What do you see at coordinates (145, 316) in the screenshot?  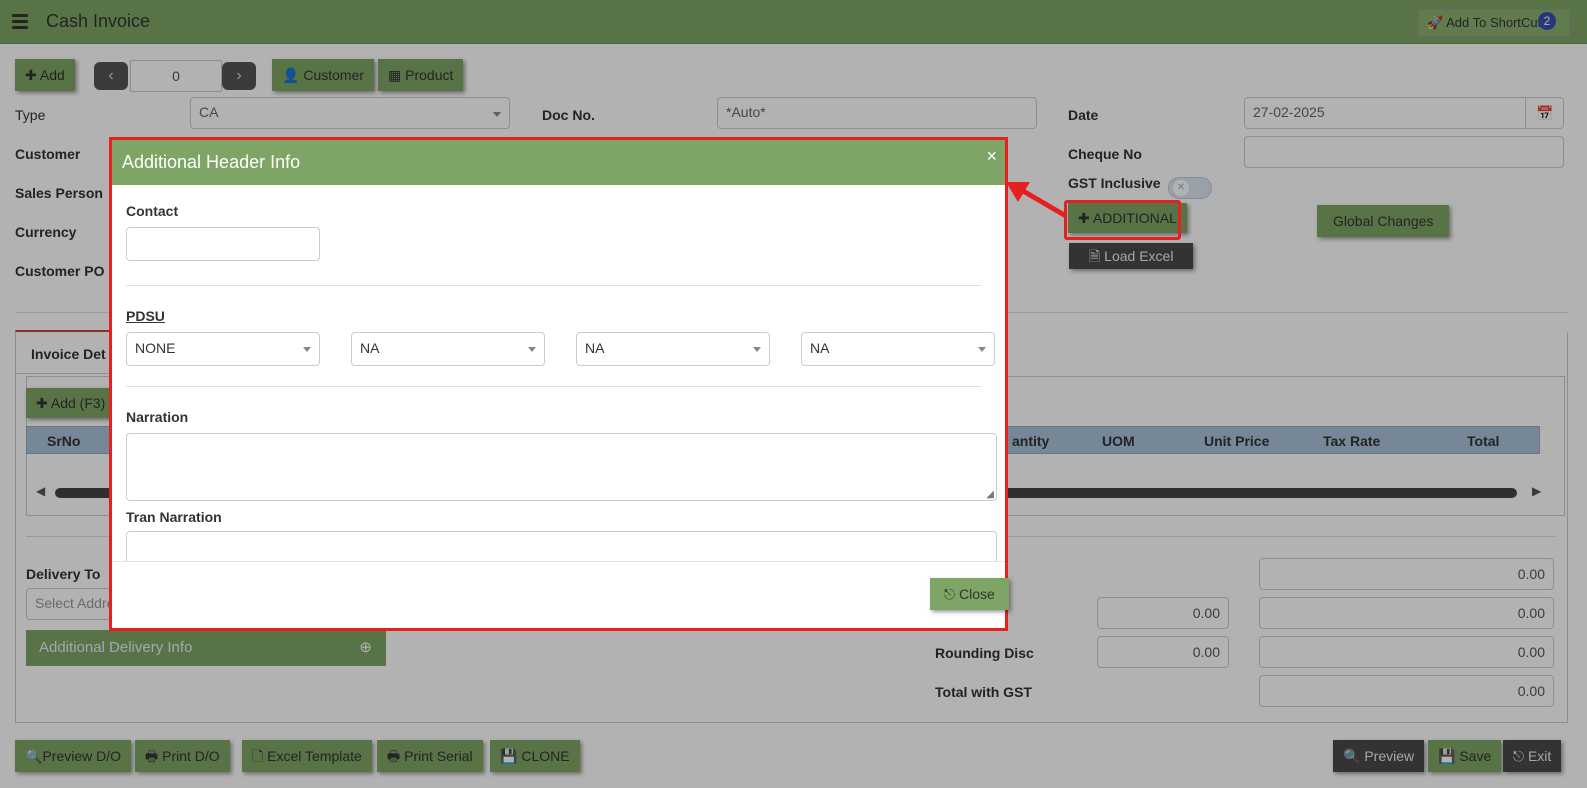 I see `pdsu-label: PDSU` at bounding box center [145, 316].